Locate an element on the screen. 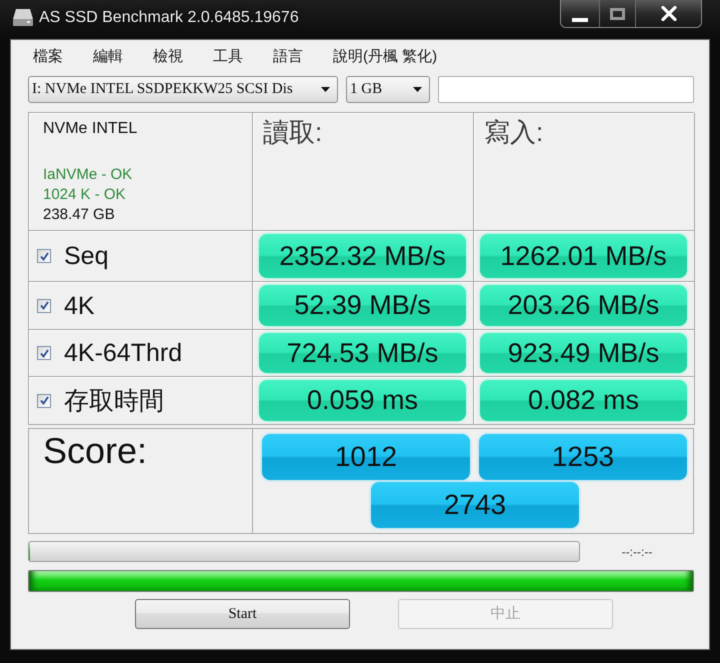 The image size is (720, 663). close-button is located at coordinates (668, 13).